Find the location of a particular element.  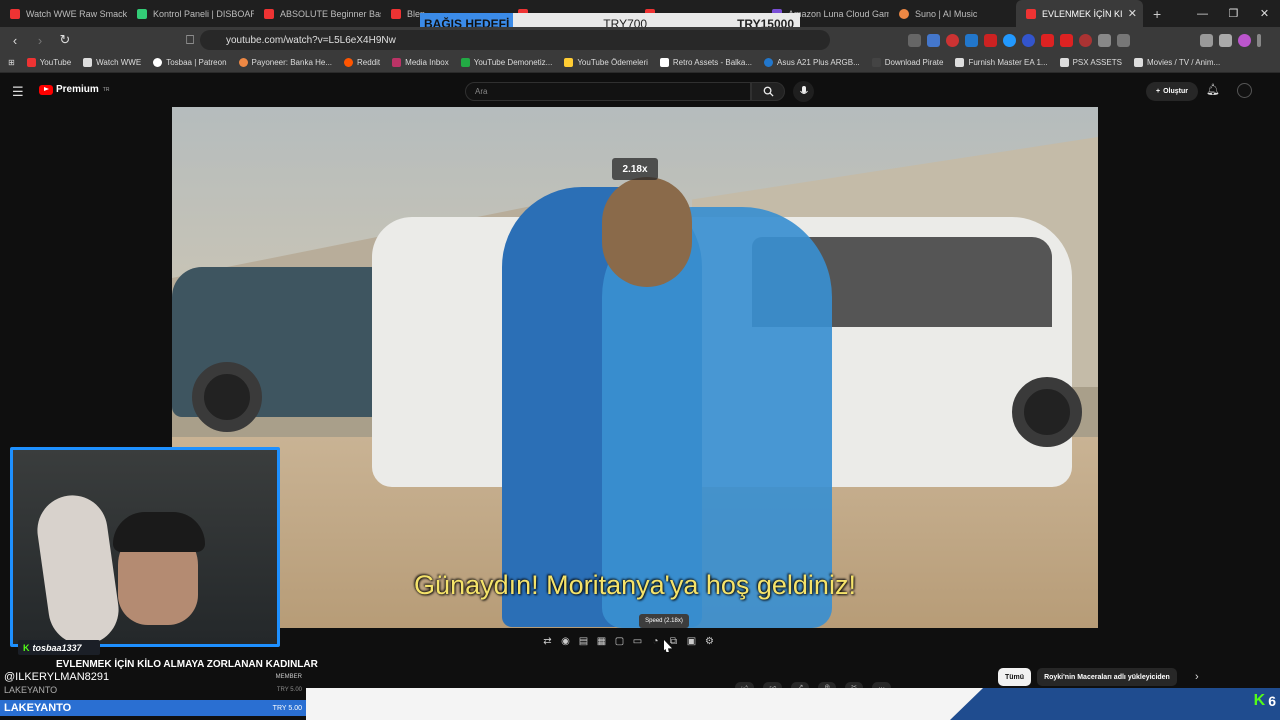

media-icon is located at coordinates (1206, 40).